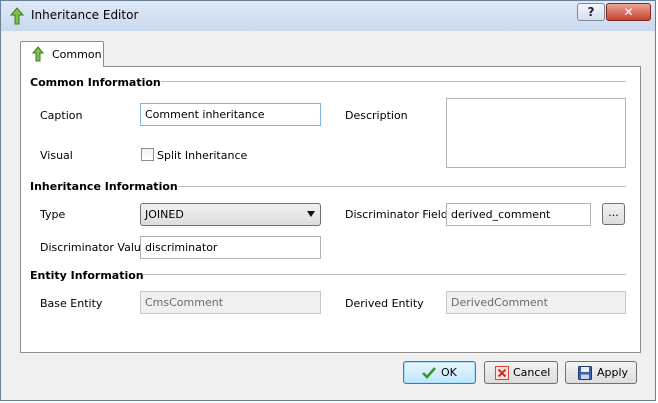 The image size is (658, 403). I want to click on tab-label: Common, so click(77, 54).